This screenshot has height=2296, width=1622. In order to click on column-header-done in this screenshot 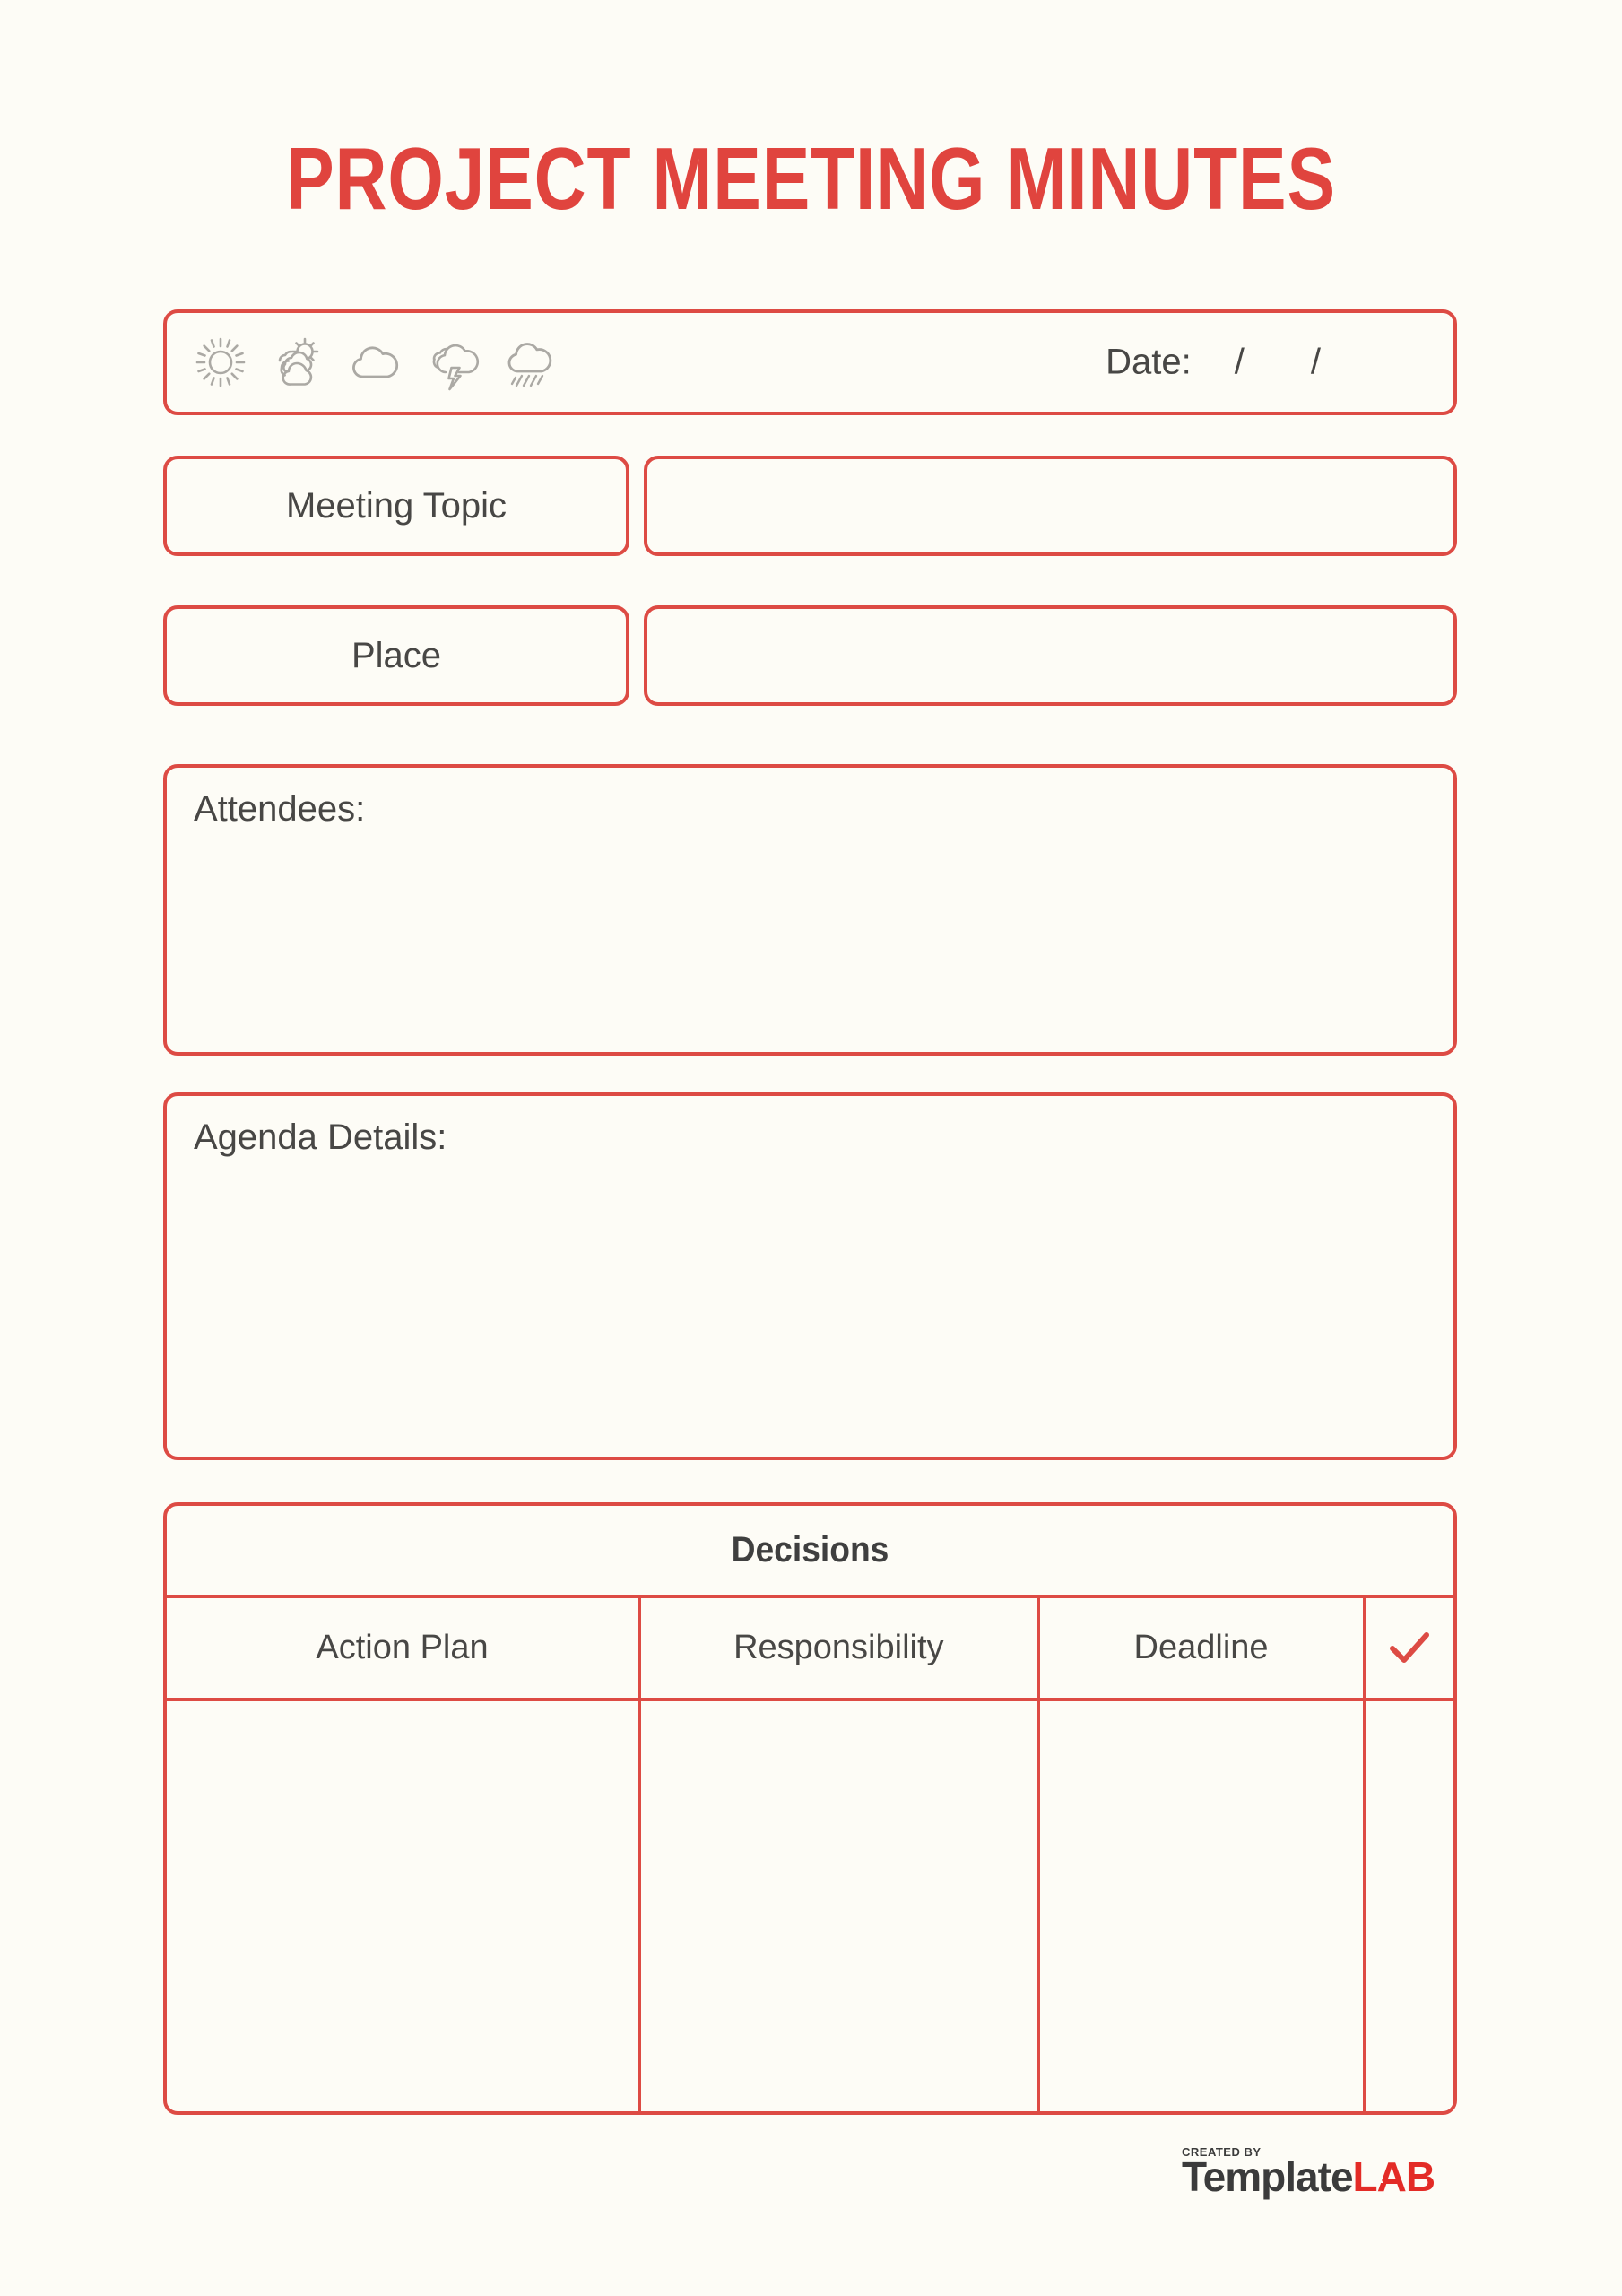, I will do `click(1409, 1648)`.